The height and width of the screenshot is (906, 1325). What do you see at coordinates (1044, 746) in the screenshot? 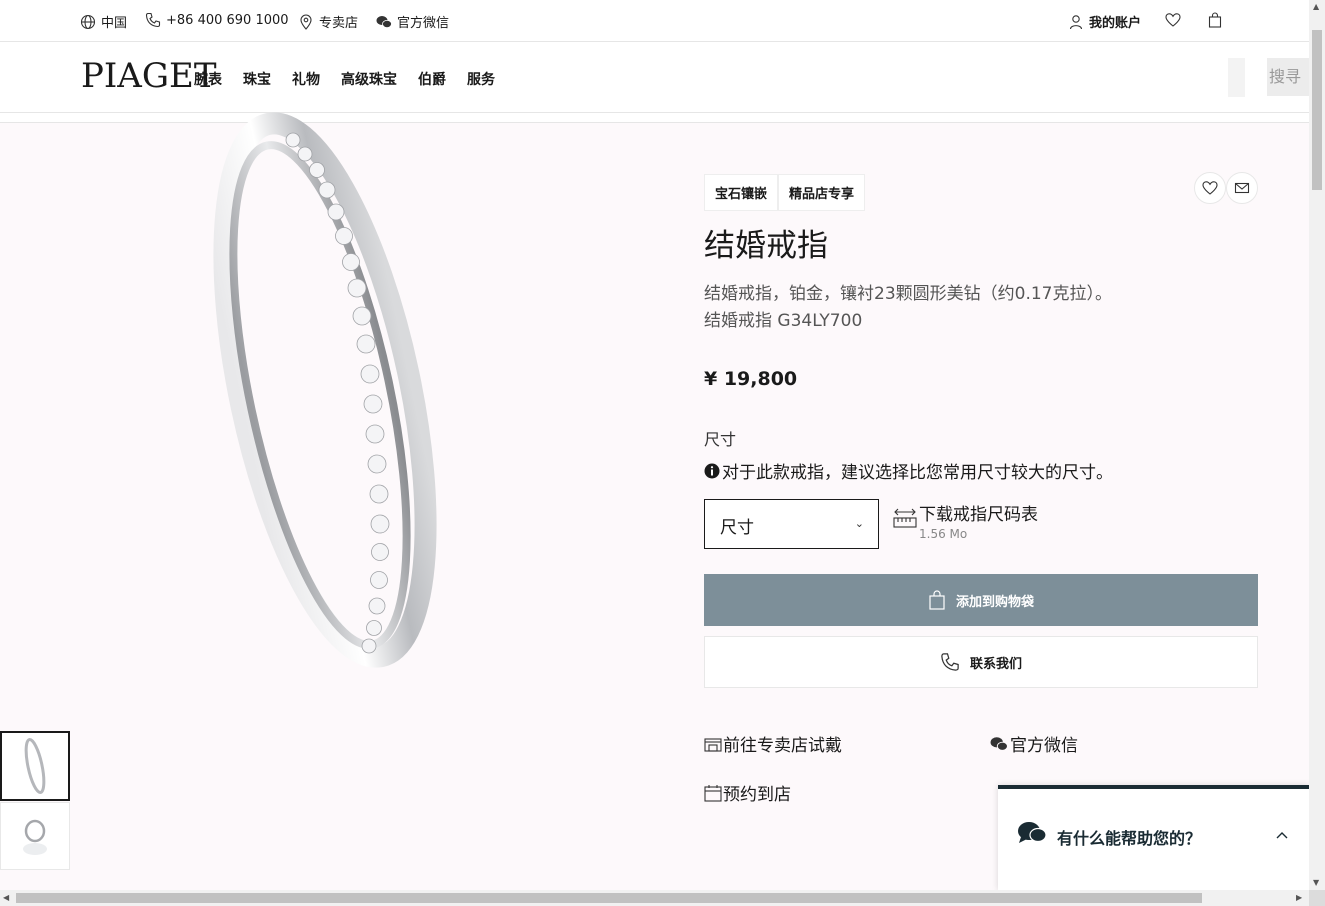
I see `official-wechat-label: 官方微信` at bounding box center [1044, 746].